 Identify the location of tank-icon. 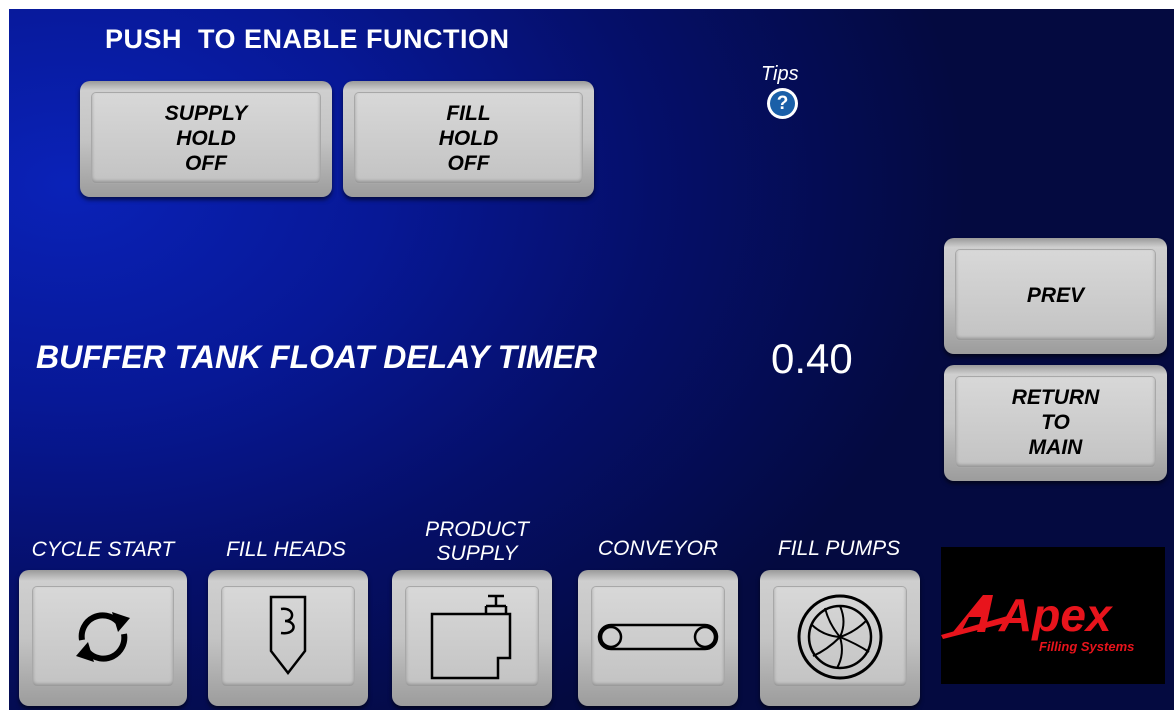
(471, 636).